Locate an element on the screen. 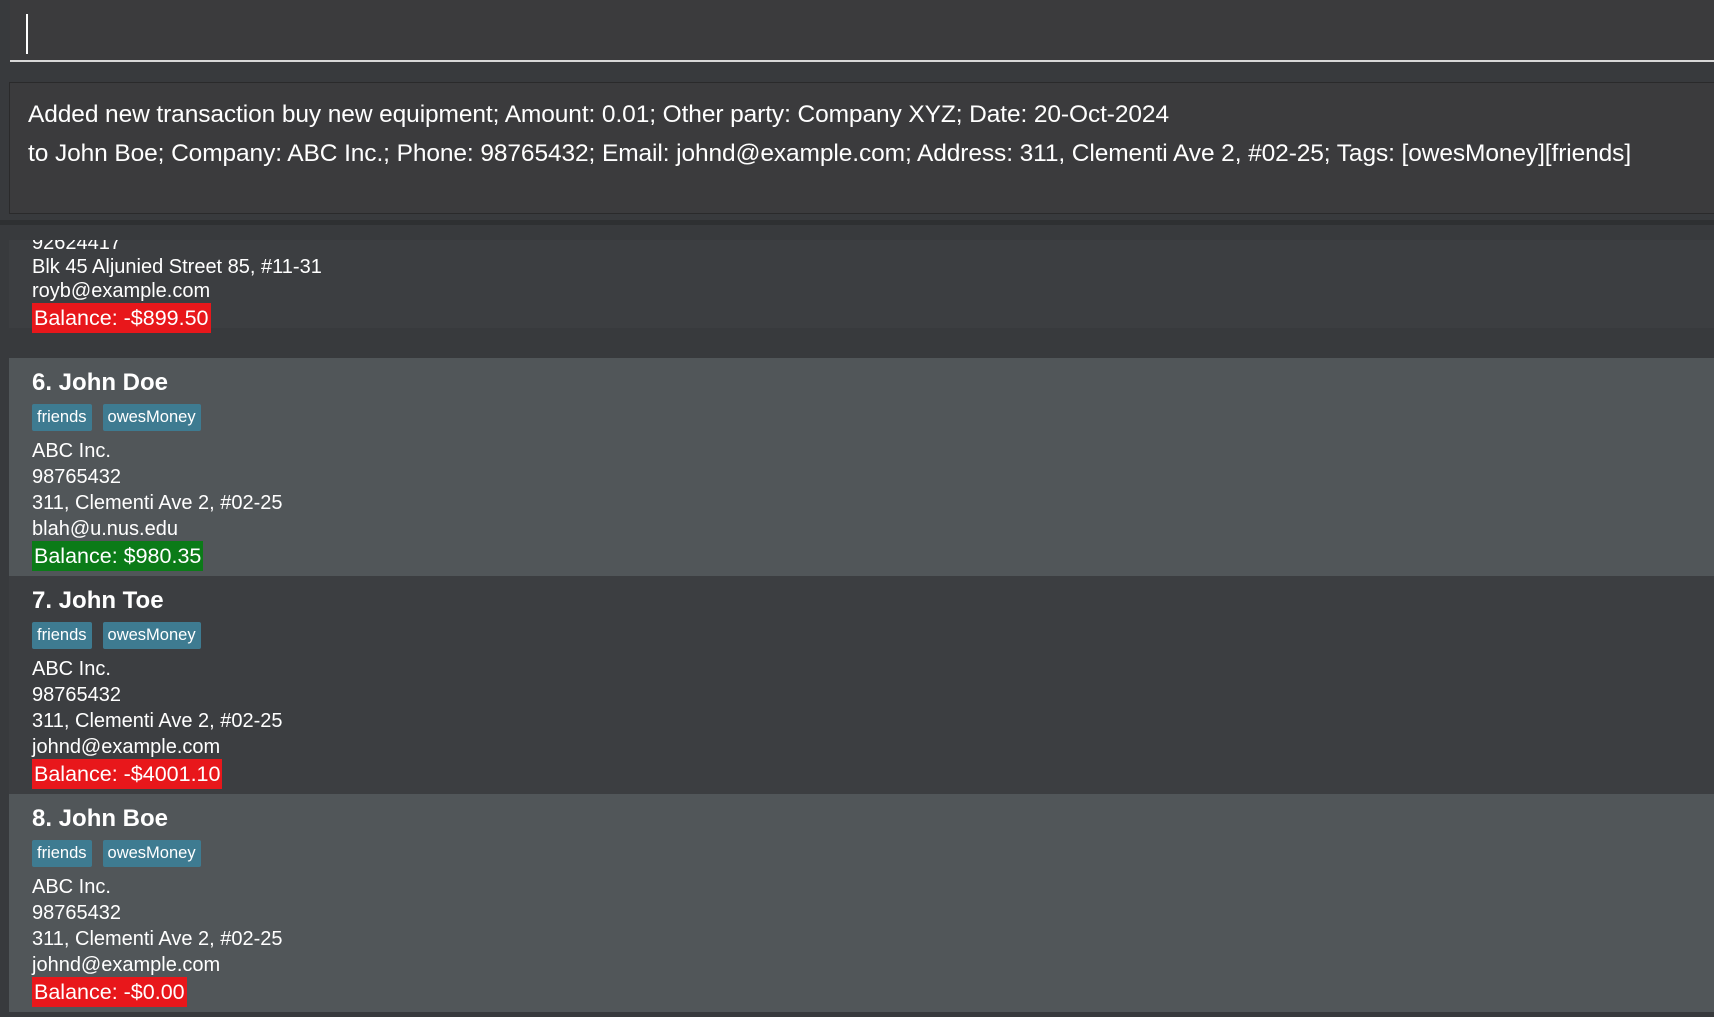 This screenshot has height=1017, width=1714. person-balance: Balance: $980.35 is located at coordinates (118, 556).